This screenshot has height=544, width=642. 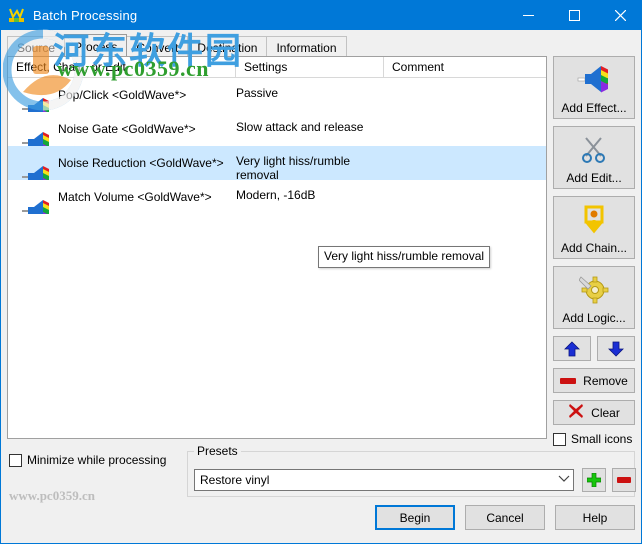 I want to click on move-down-button, so click(x=616, y=348).